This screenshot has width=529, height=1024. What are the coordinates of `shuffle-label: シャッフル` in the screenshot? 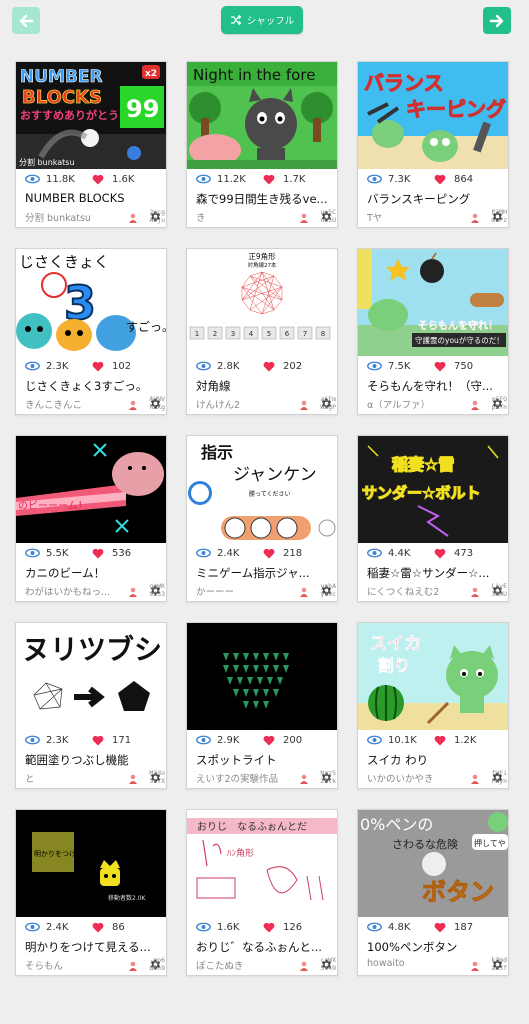 It's located at (270, 21).